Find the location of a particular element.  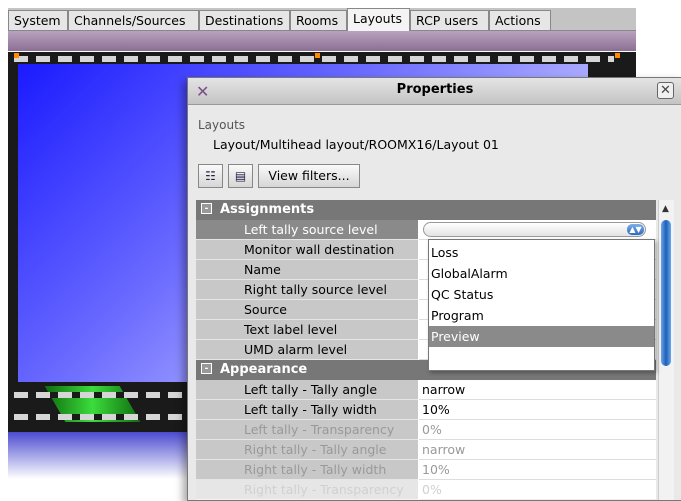

monitor-border-bottom is located at coordinates (104, 395).